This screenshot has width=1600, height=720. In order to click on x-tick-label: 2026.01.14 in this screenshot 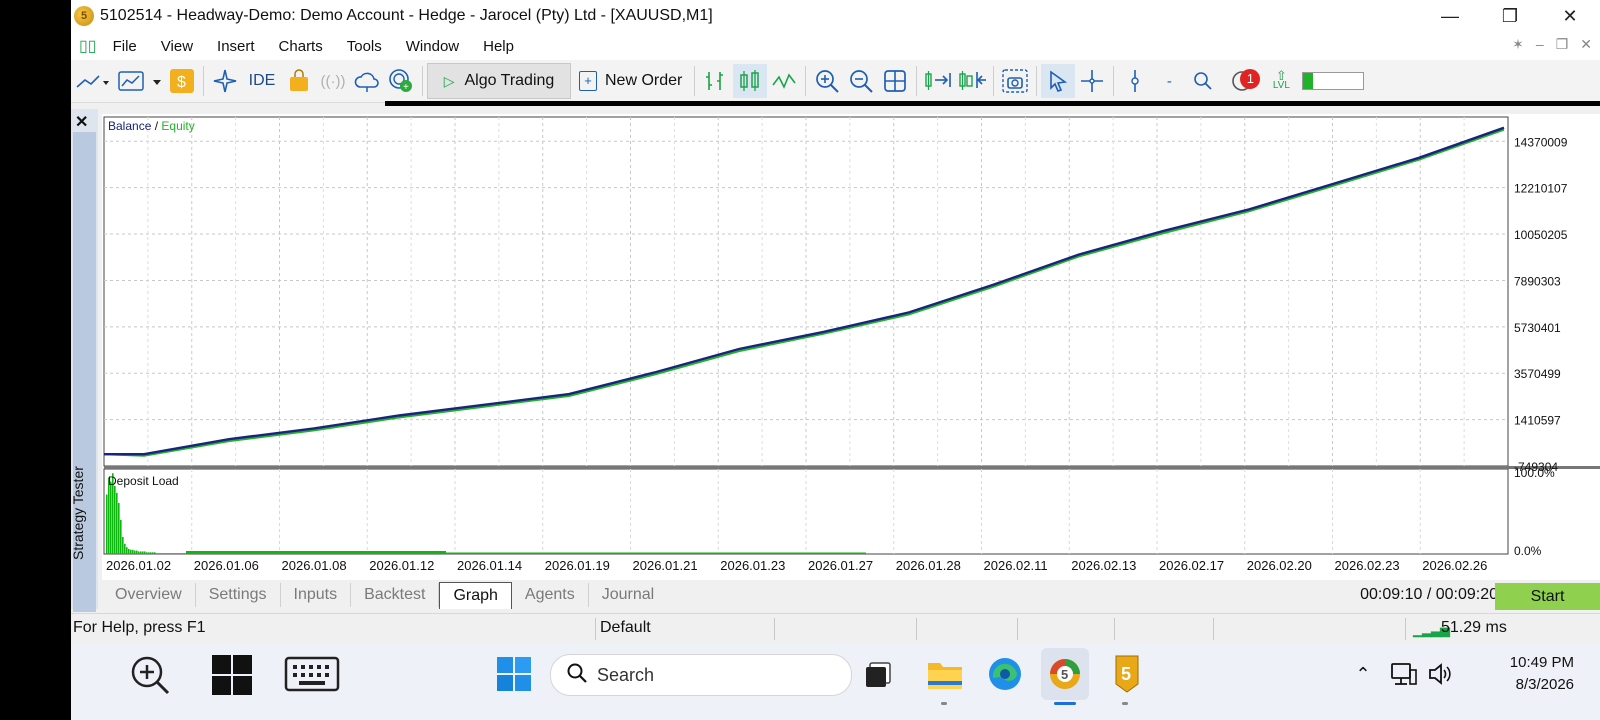, I will do `click(489, 565)`.